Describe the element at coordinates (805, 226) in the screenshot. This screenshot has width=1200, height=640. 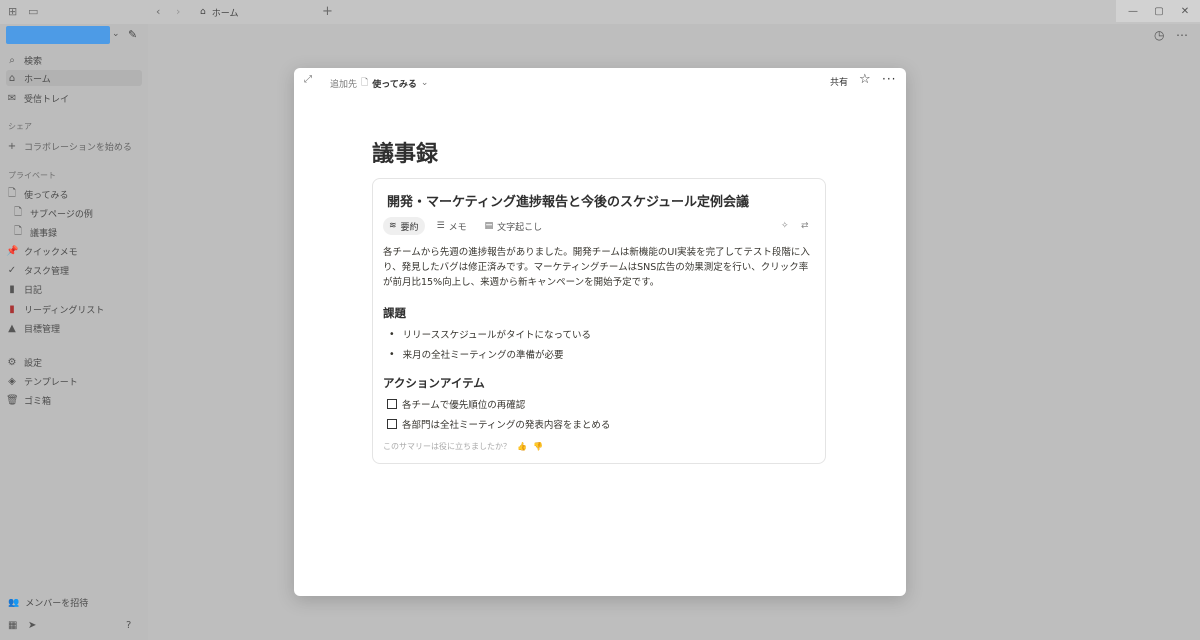
I see `settings-sliders-icon: ⇄` at that location.